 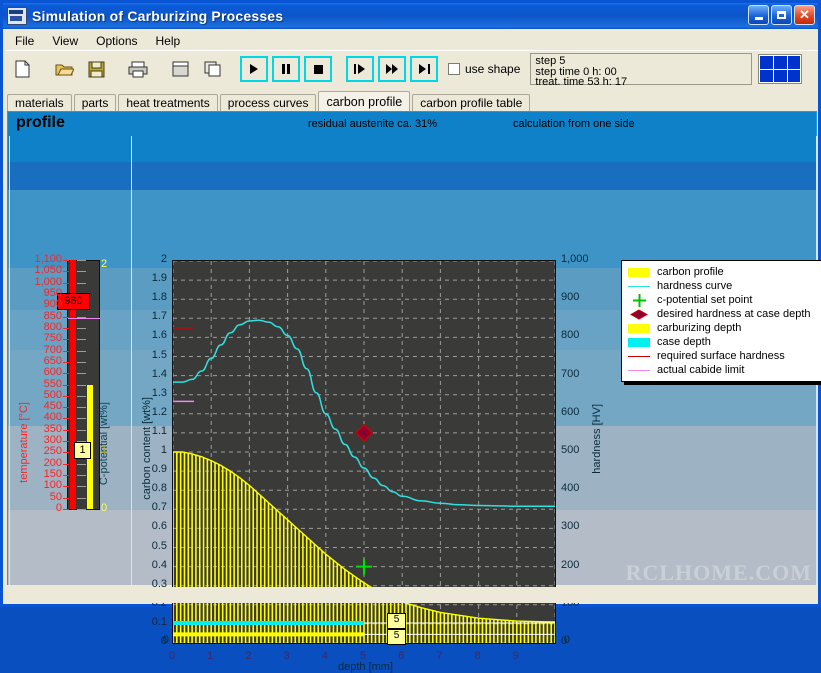 What do you see at coordinates (575, 259) in the screenshot?
I see `y2-tick-1000: 1,000` at bounding box center [575, 259].